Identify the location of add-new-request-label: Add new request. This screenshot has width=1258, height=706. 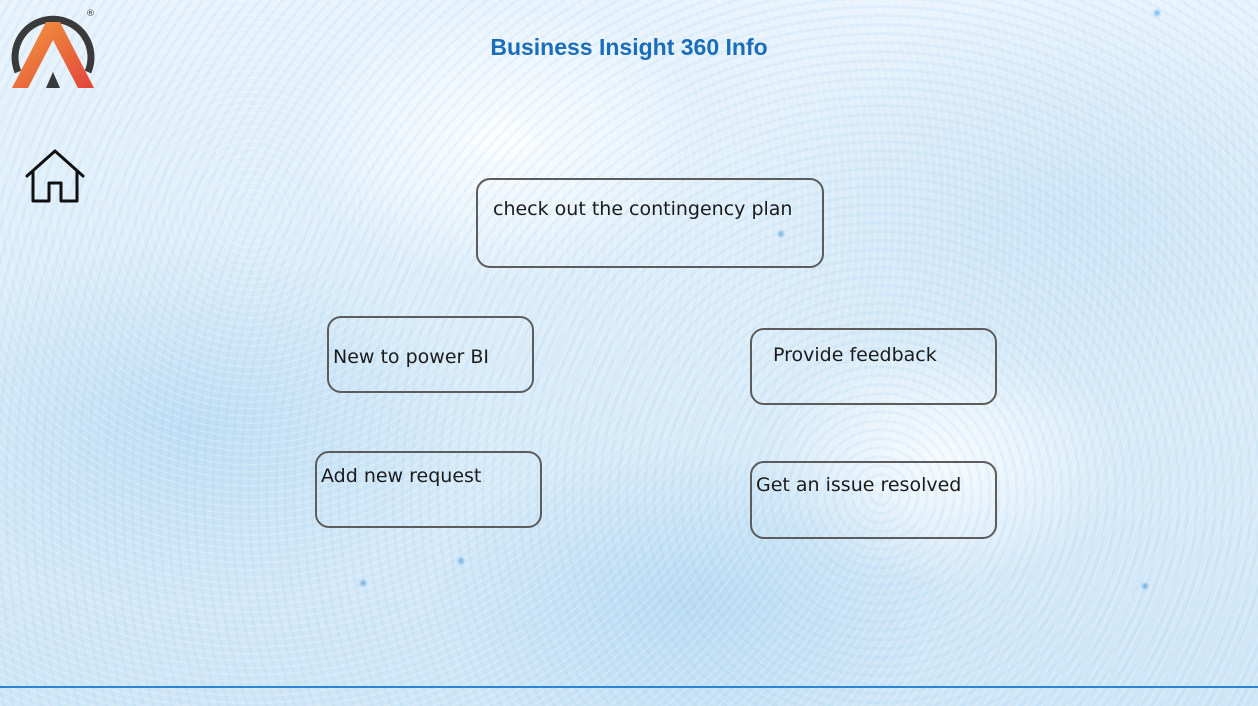
(401, 476).